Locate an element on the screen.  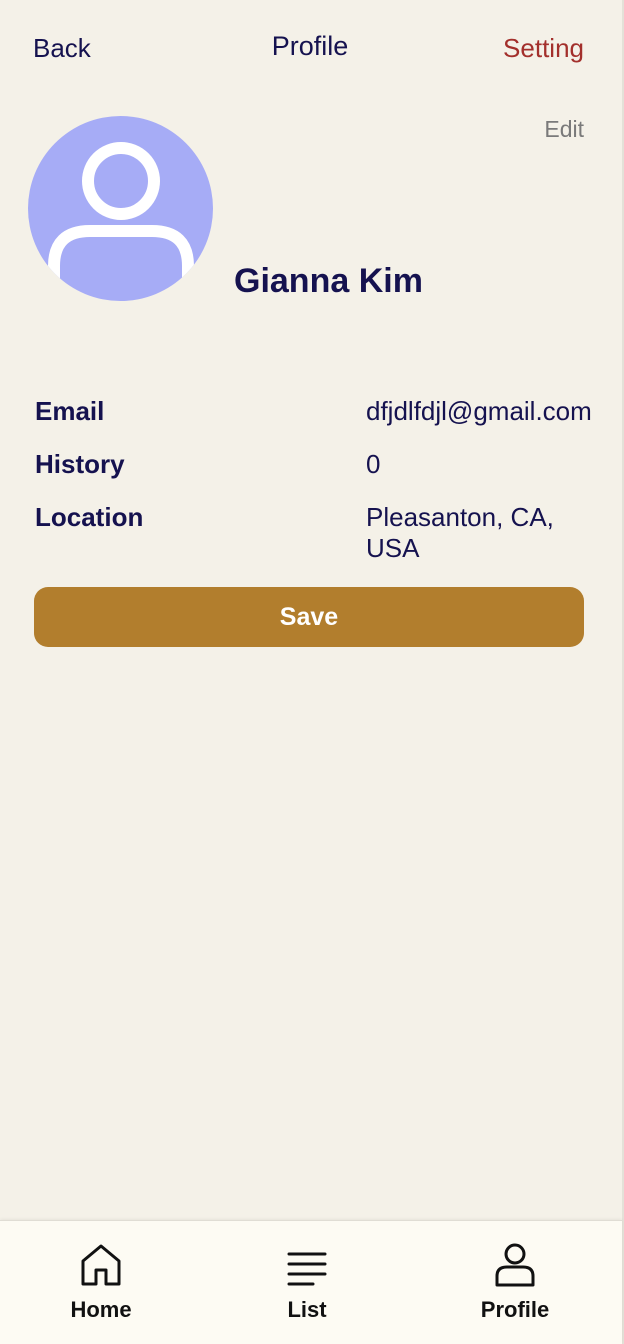
history-label: History is located at coordinates (80, 464).